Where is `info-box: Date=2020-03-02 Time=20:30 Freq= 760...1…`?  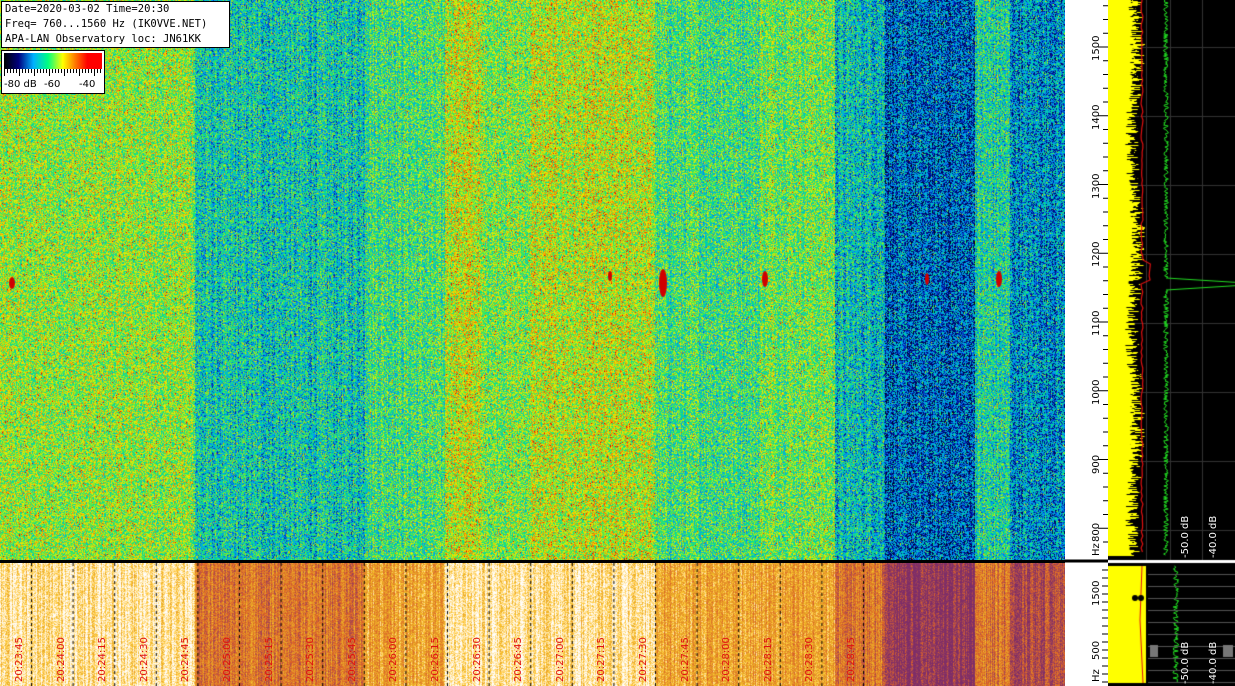 info-box: Date=2020-03-02 Time=20:30 Freq= 760...1… is located at coordinates (115, 24).